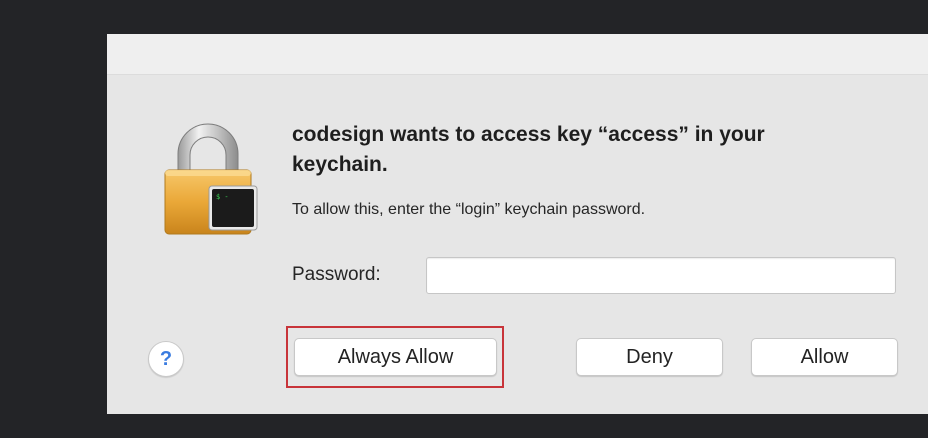 This screenshot has width=928, height=438. What do you see at coordinates (649, 357) in the screenshot?
I see `deny-button: Deny` at bounding box center [649, 357].